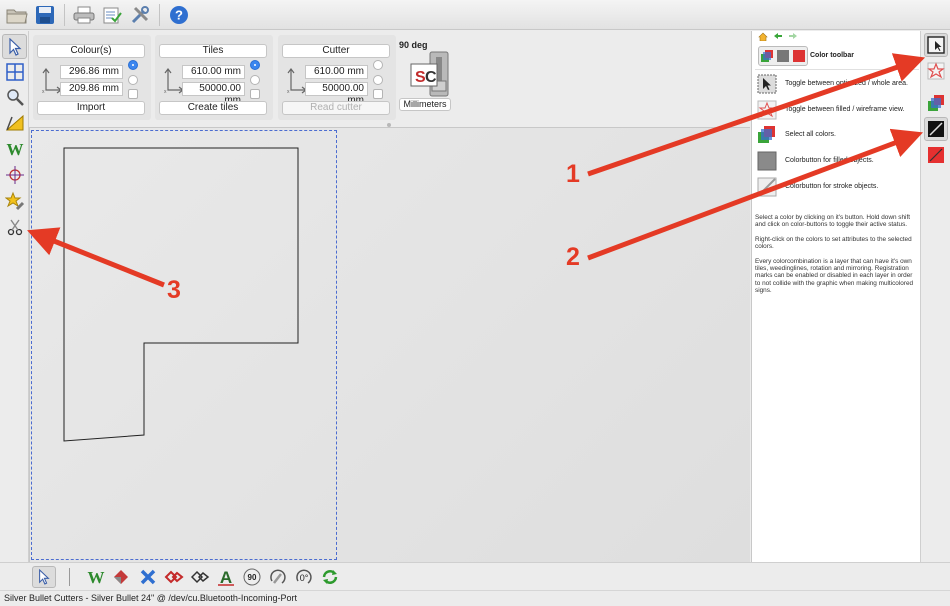  I want to click on svg-text: A, so click(226, 577).